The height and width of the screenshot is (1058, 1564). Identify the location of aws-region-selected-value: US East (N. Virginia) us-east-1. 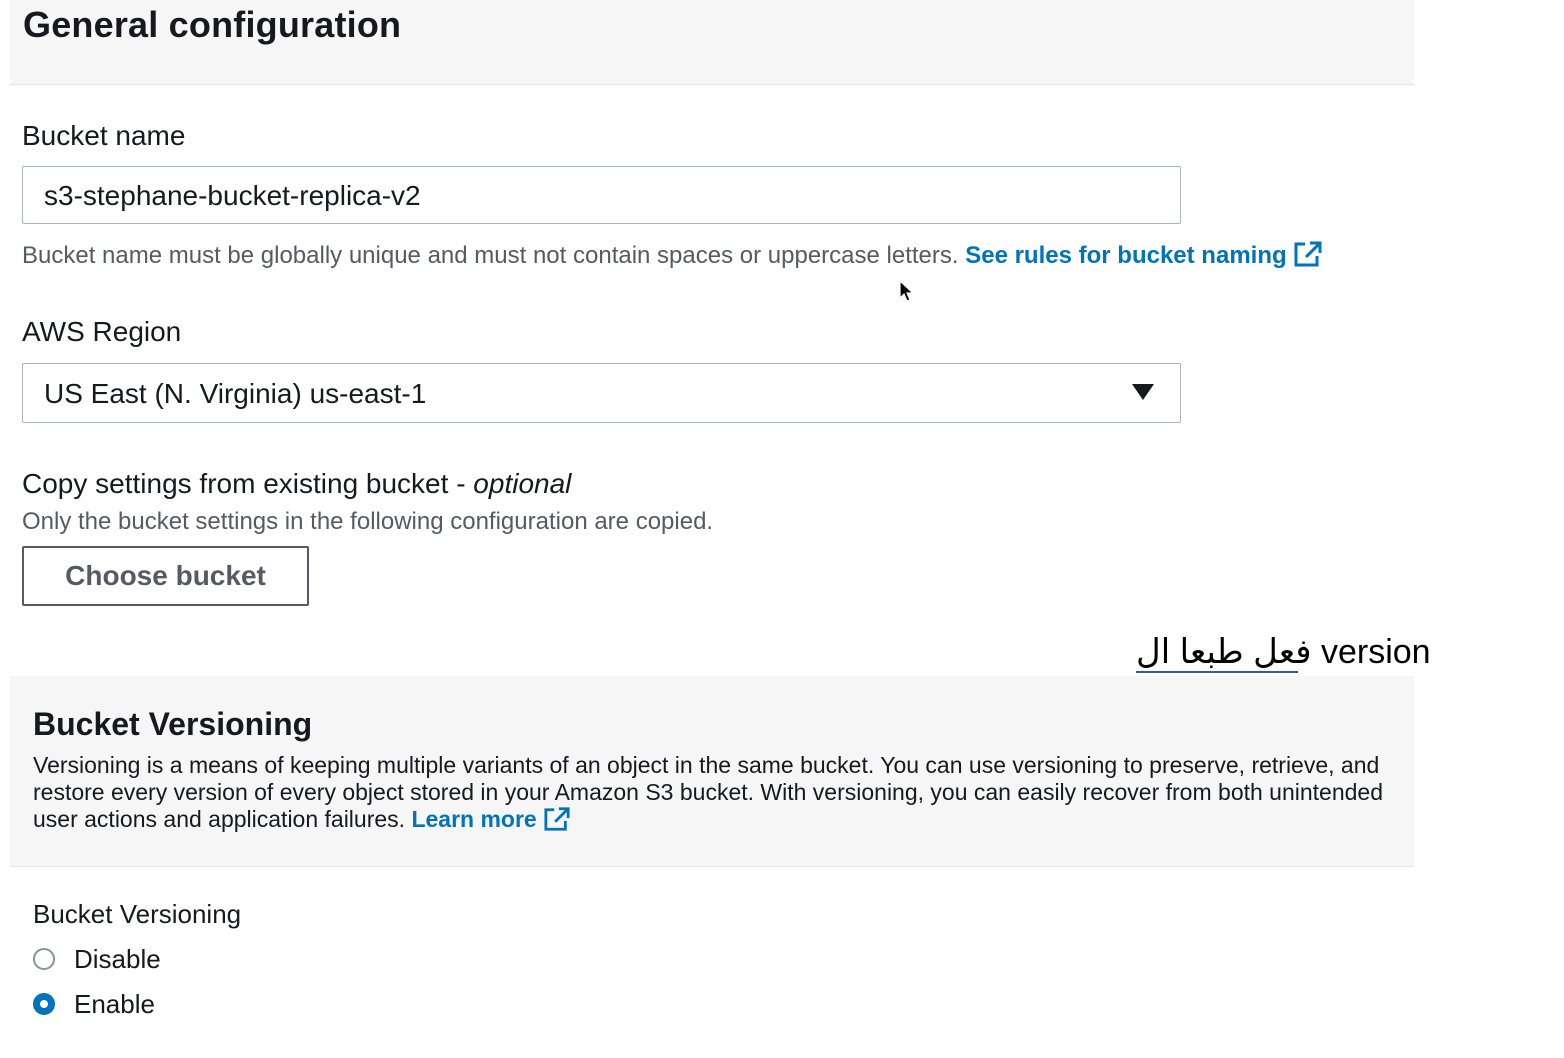
(235, 393).